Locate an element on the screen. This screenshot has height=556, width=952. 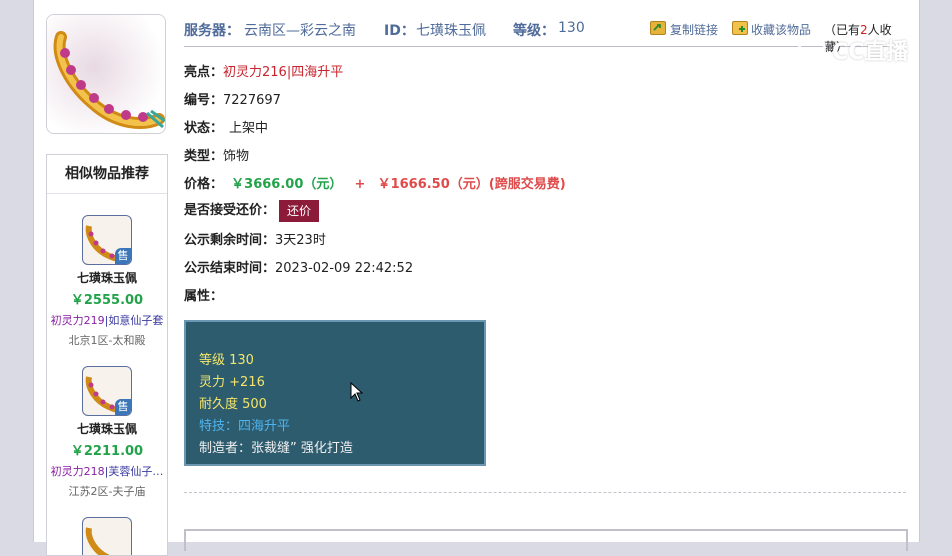
attributes-label: 属性： is located at coordinates (204, 296).